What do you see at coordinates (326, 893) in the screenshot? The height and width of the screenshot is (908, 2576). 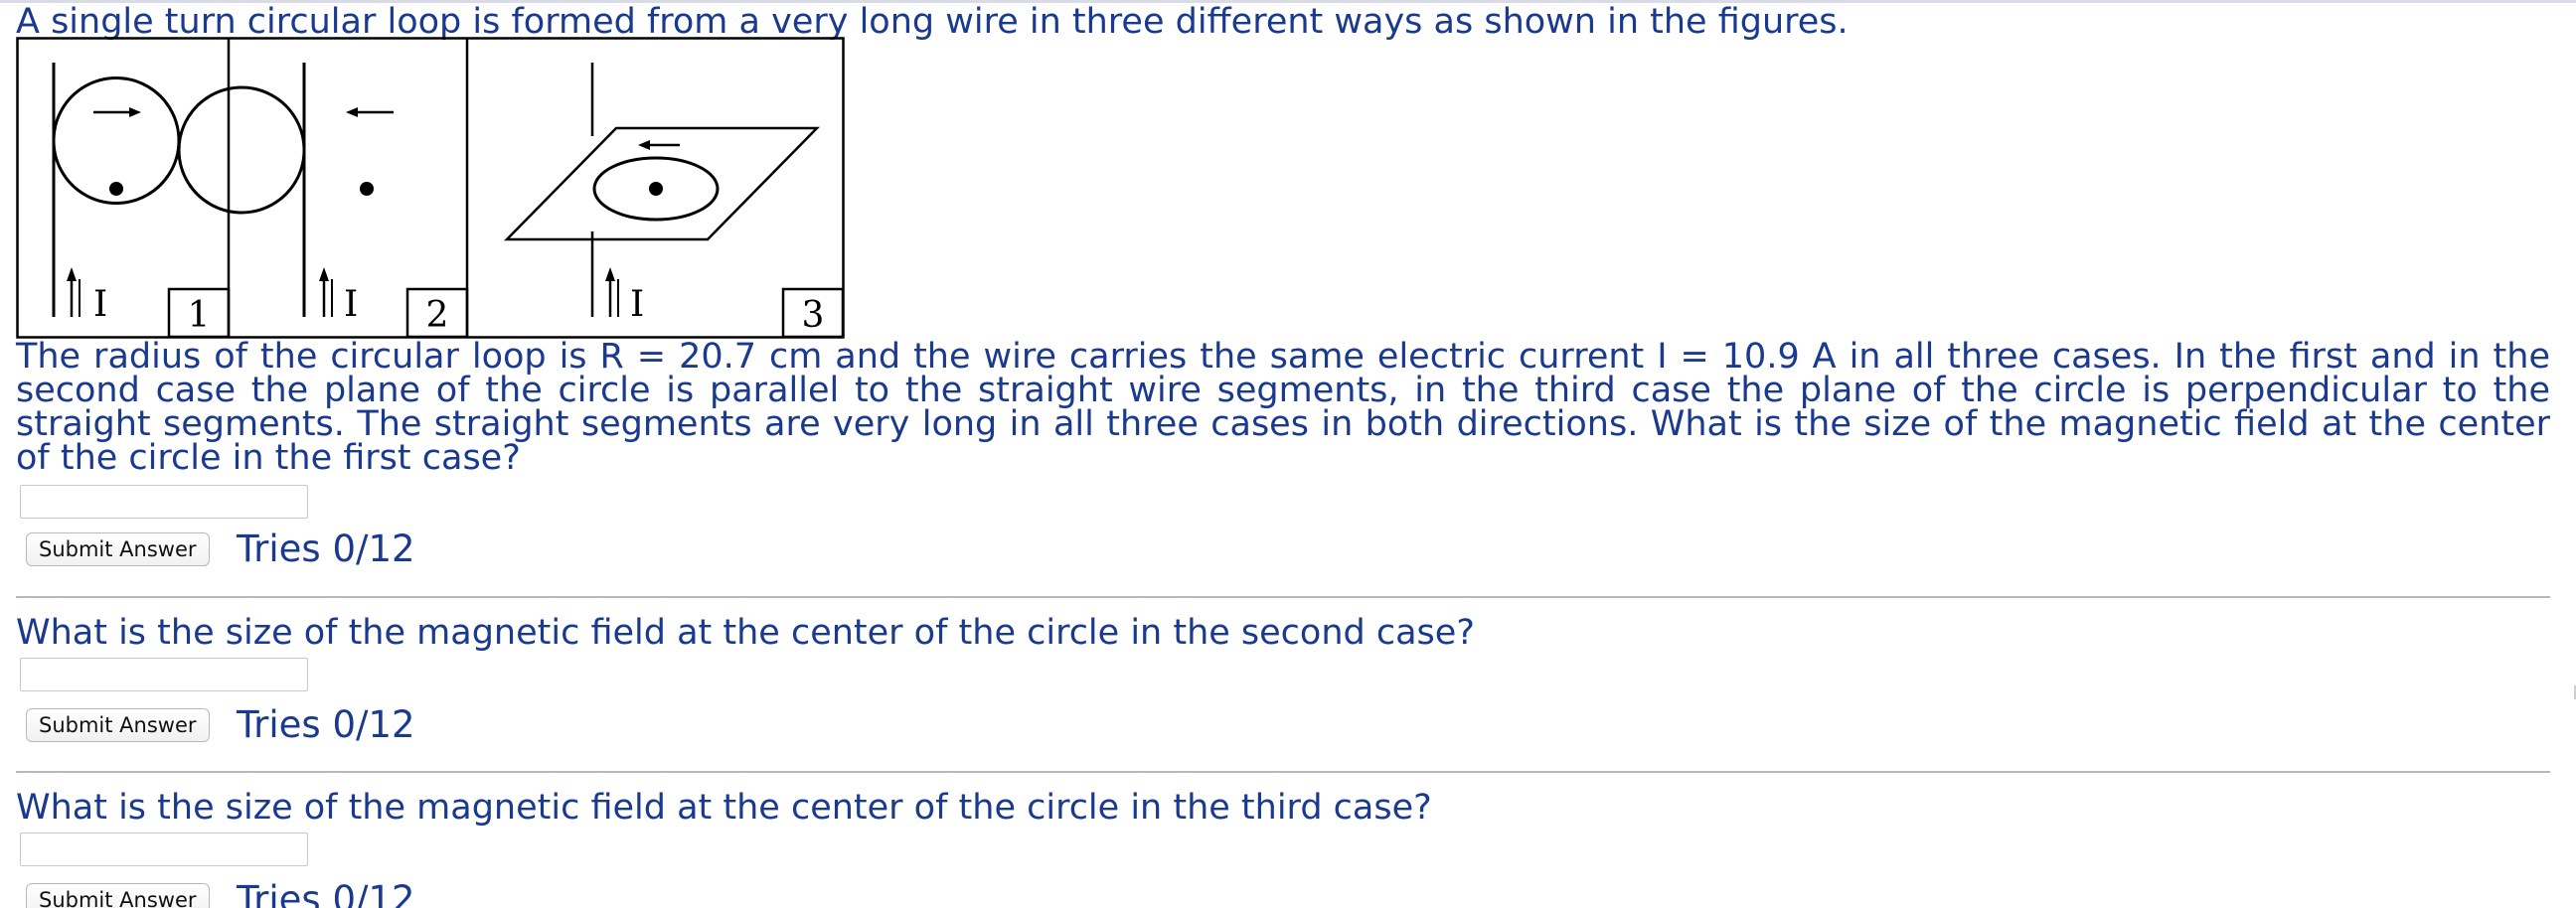 I see `tries-counter-part-3: Tries 0/12` at bounding box center [326, 893].